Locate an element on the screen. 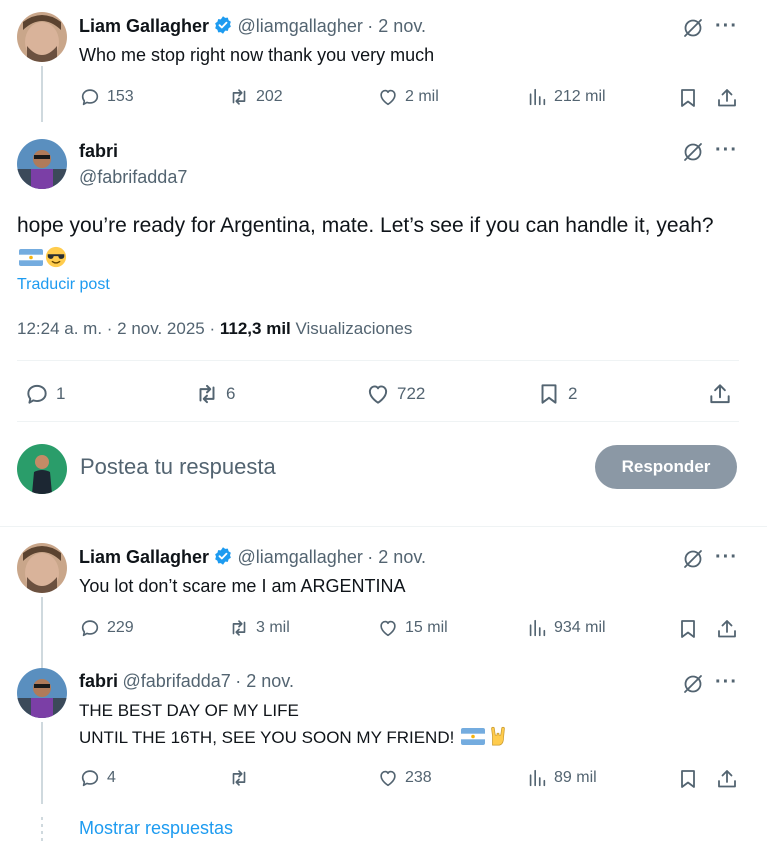 Image resolution: width=767 pixels, height=851 pixels. reply-button: 4 is located at coordinates (97, 778).